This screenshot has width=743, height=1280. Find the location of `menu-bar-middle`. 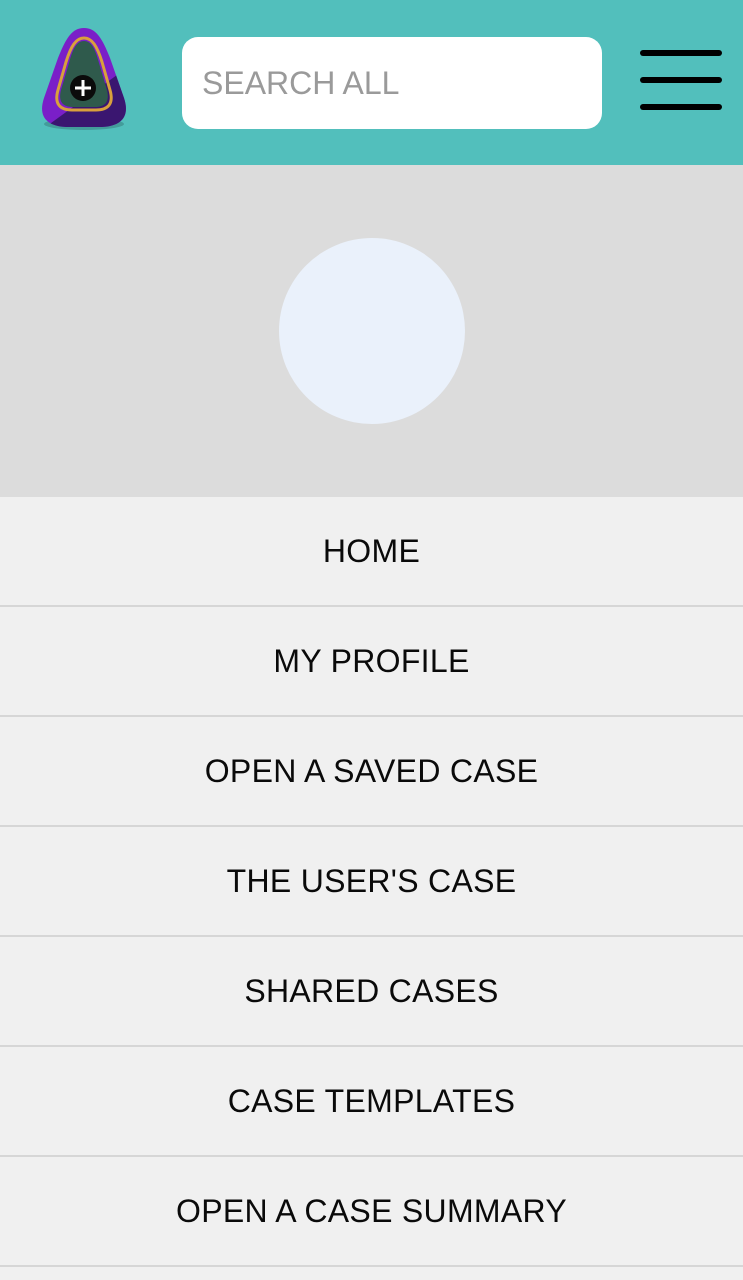

menu-bar-middle is located at coordinates (681, 80).